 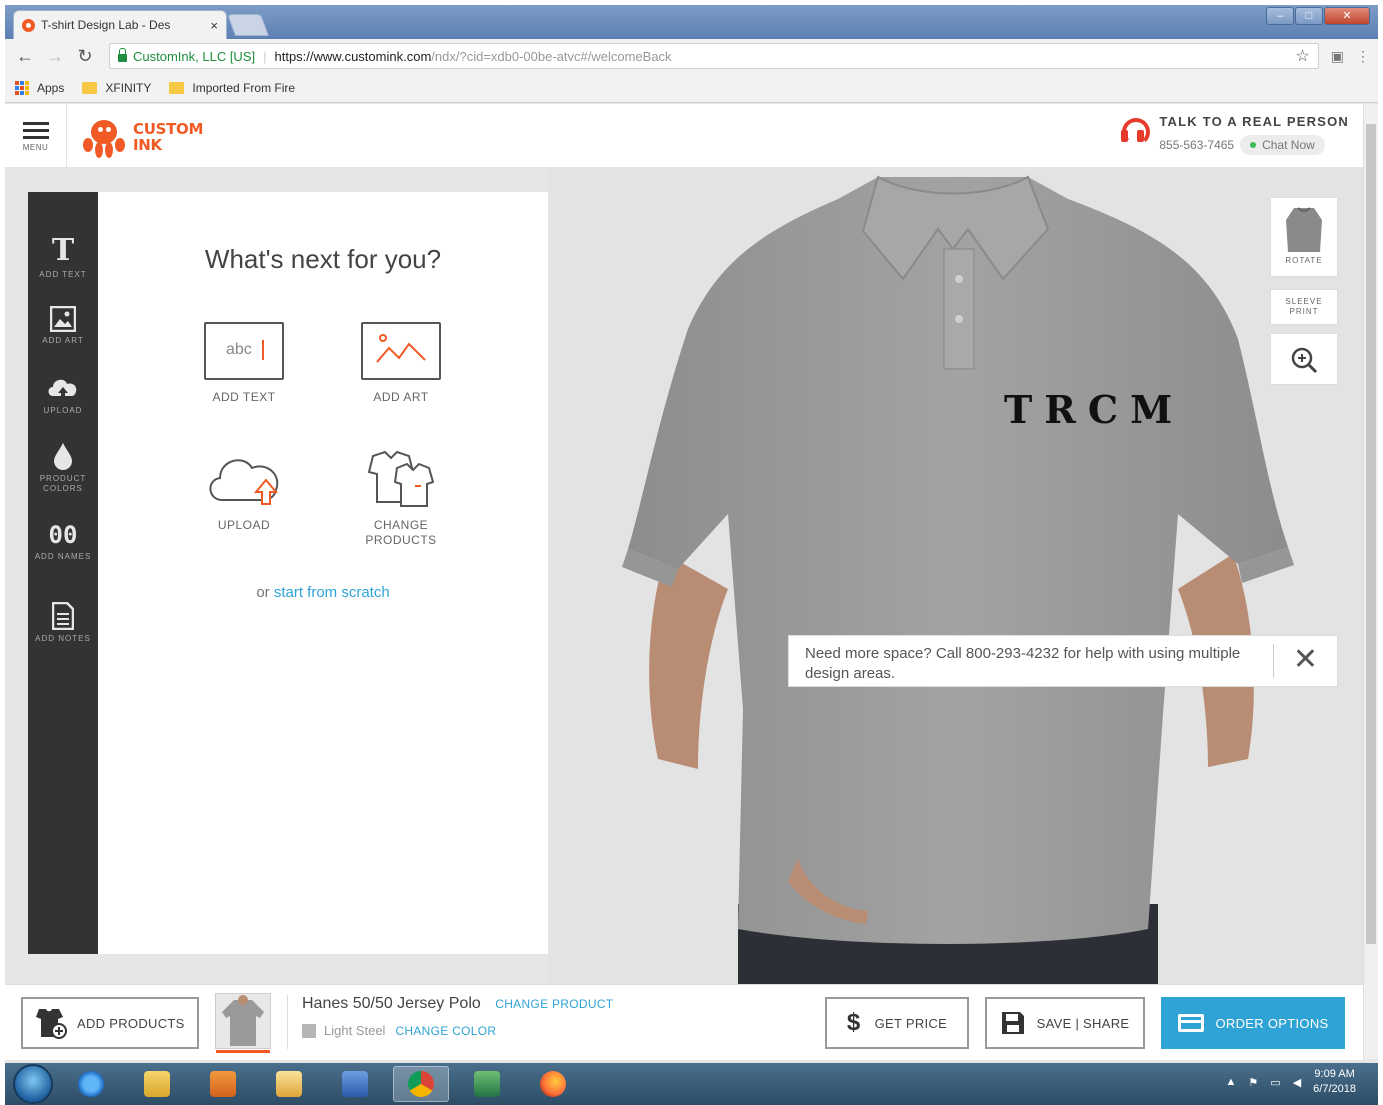 I want to click on option-label: UPLOAD, so click(x=244, y=525).